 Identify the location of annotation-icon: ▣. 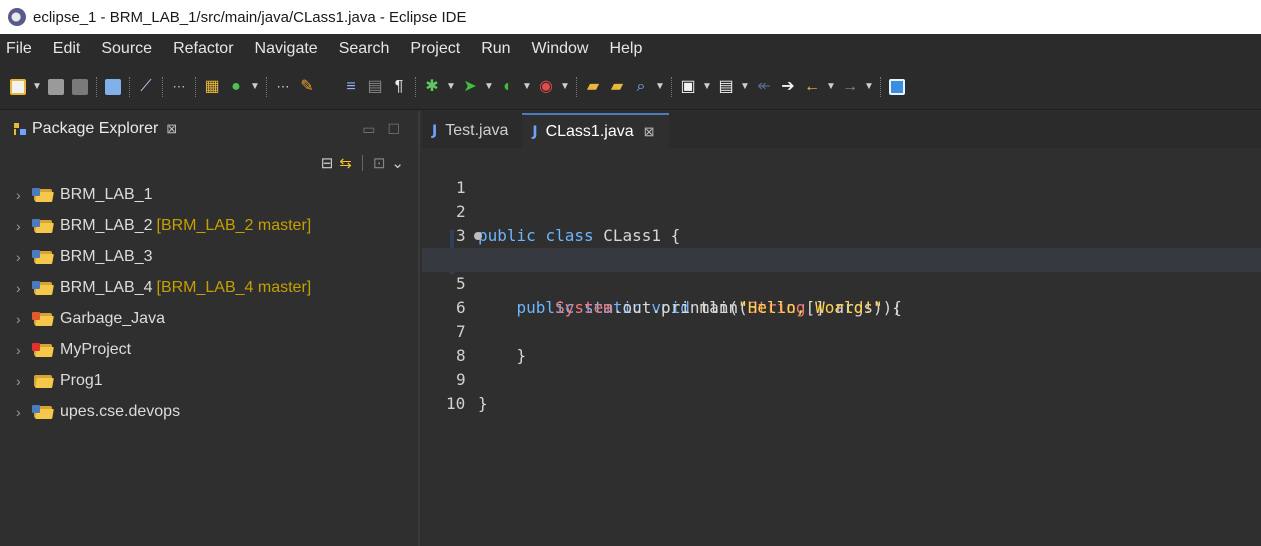
(688, 87).